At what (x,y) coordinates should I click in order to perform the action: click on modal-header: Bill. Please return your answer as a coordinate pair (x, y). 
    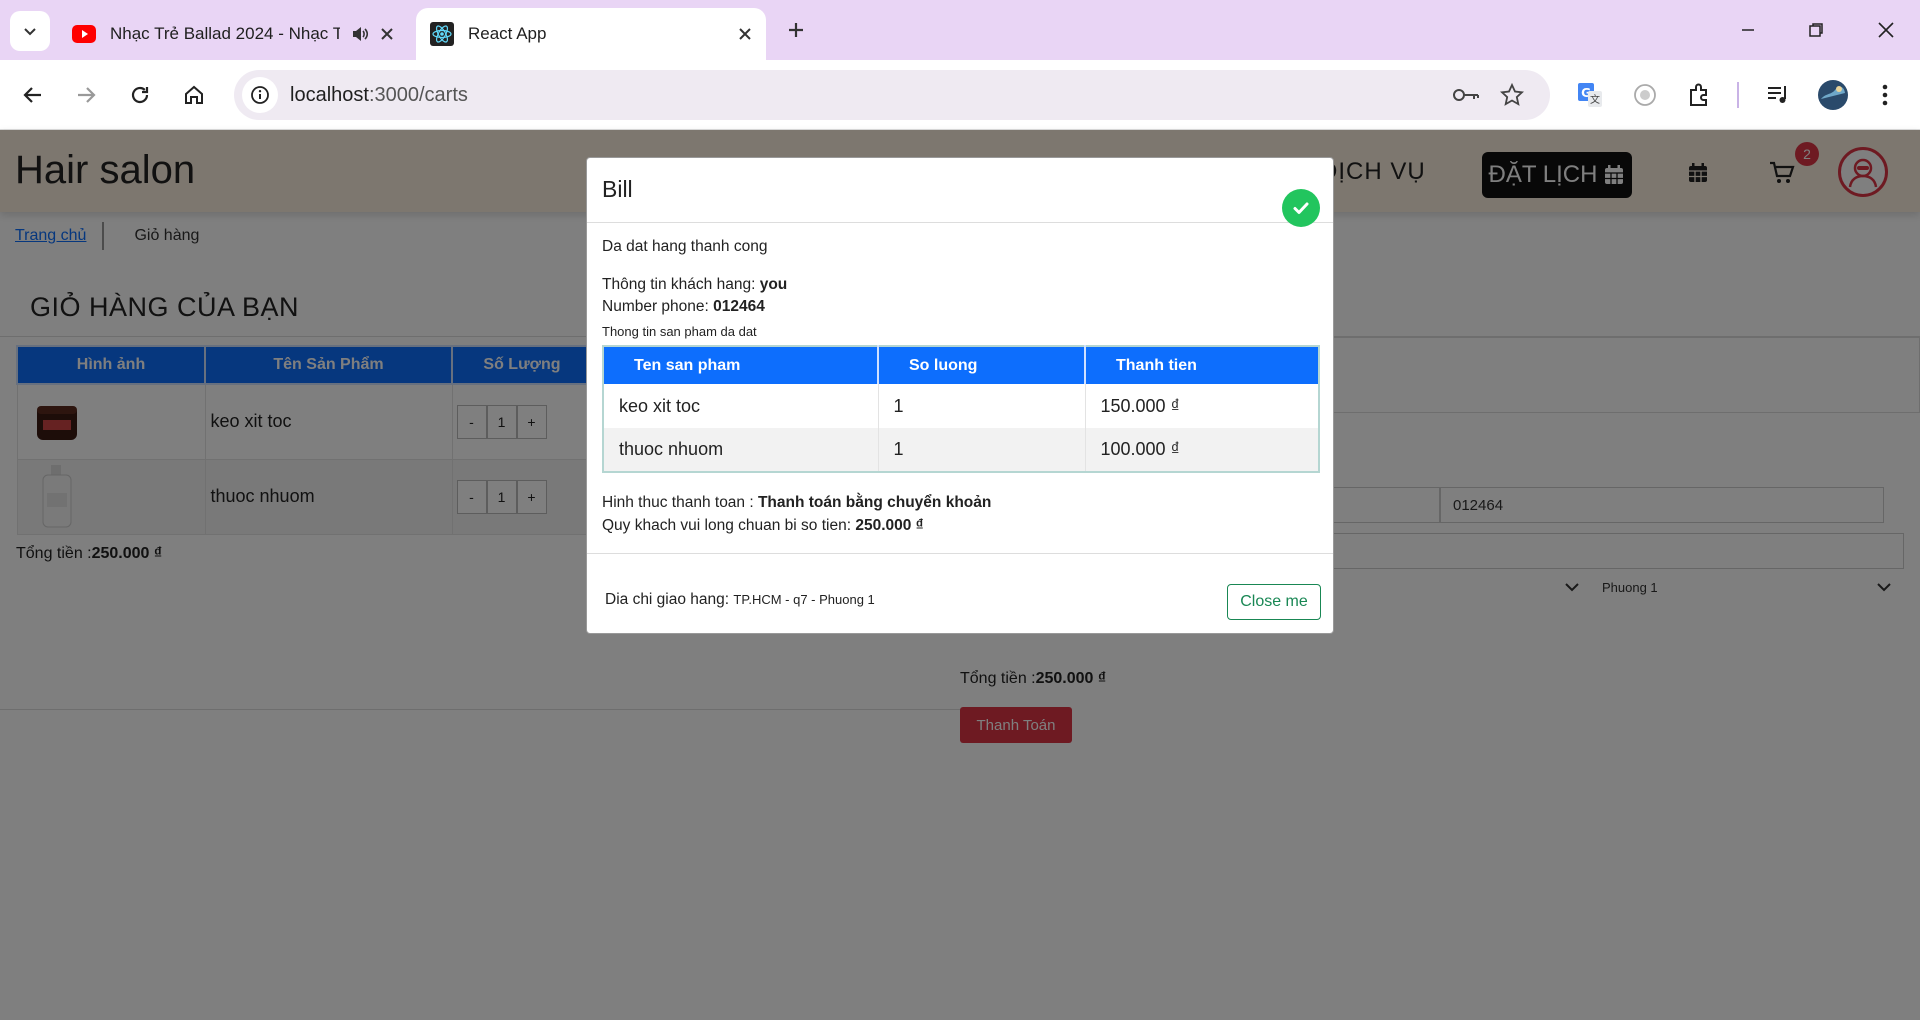
    Looking at the image, I should click on (960, 192).